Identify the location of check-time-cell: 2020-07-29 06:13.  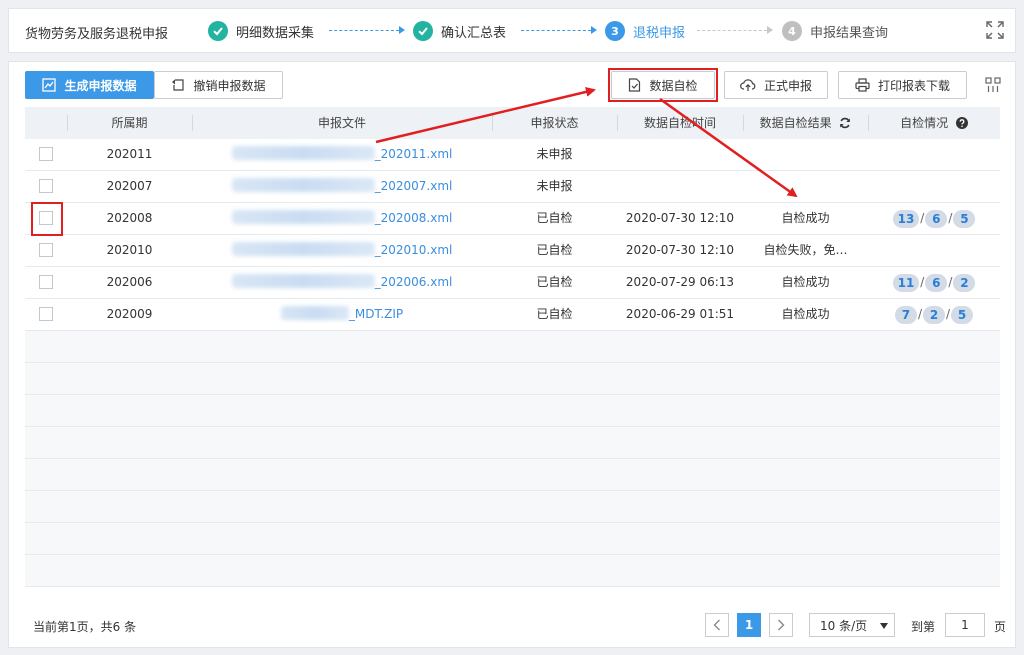
(680, 282).